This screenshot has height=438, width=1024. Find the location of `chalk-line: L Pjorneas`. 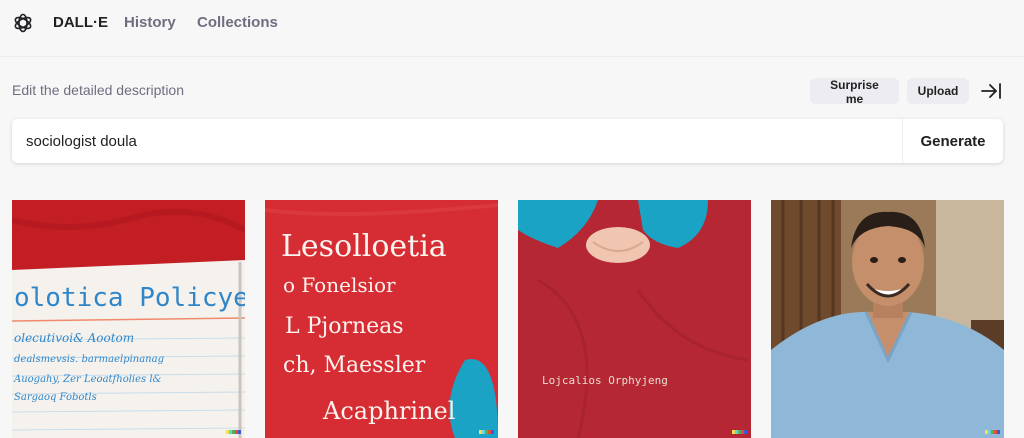

chalk-line: L Pjorneas is located at coordinates (344, 326).